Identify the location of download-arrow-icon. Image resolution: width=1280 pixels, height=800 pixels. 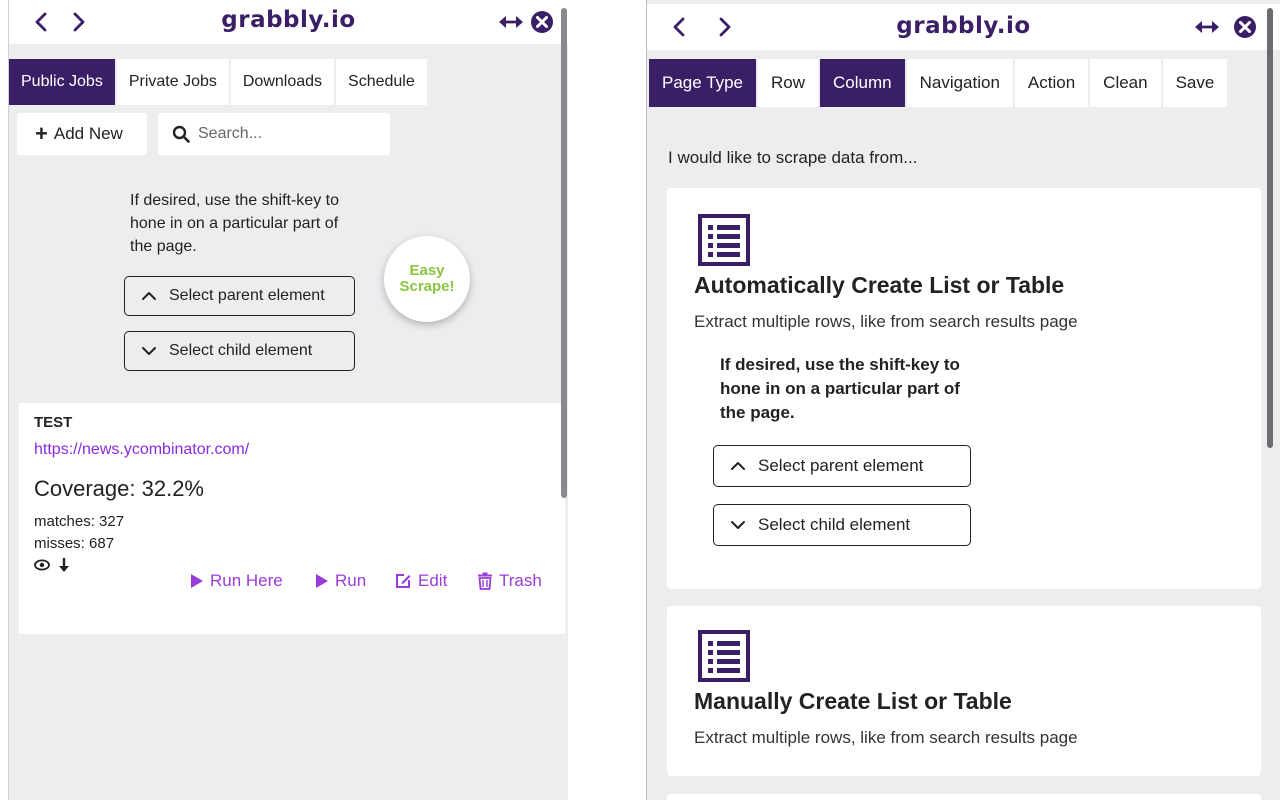
(64, 565).